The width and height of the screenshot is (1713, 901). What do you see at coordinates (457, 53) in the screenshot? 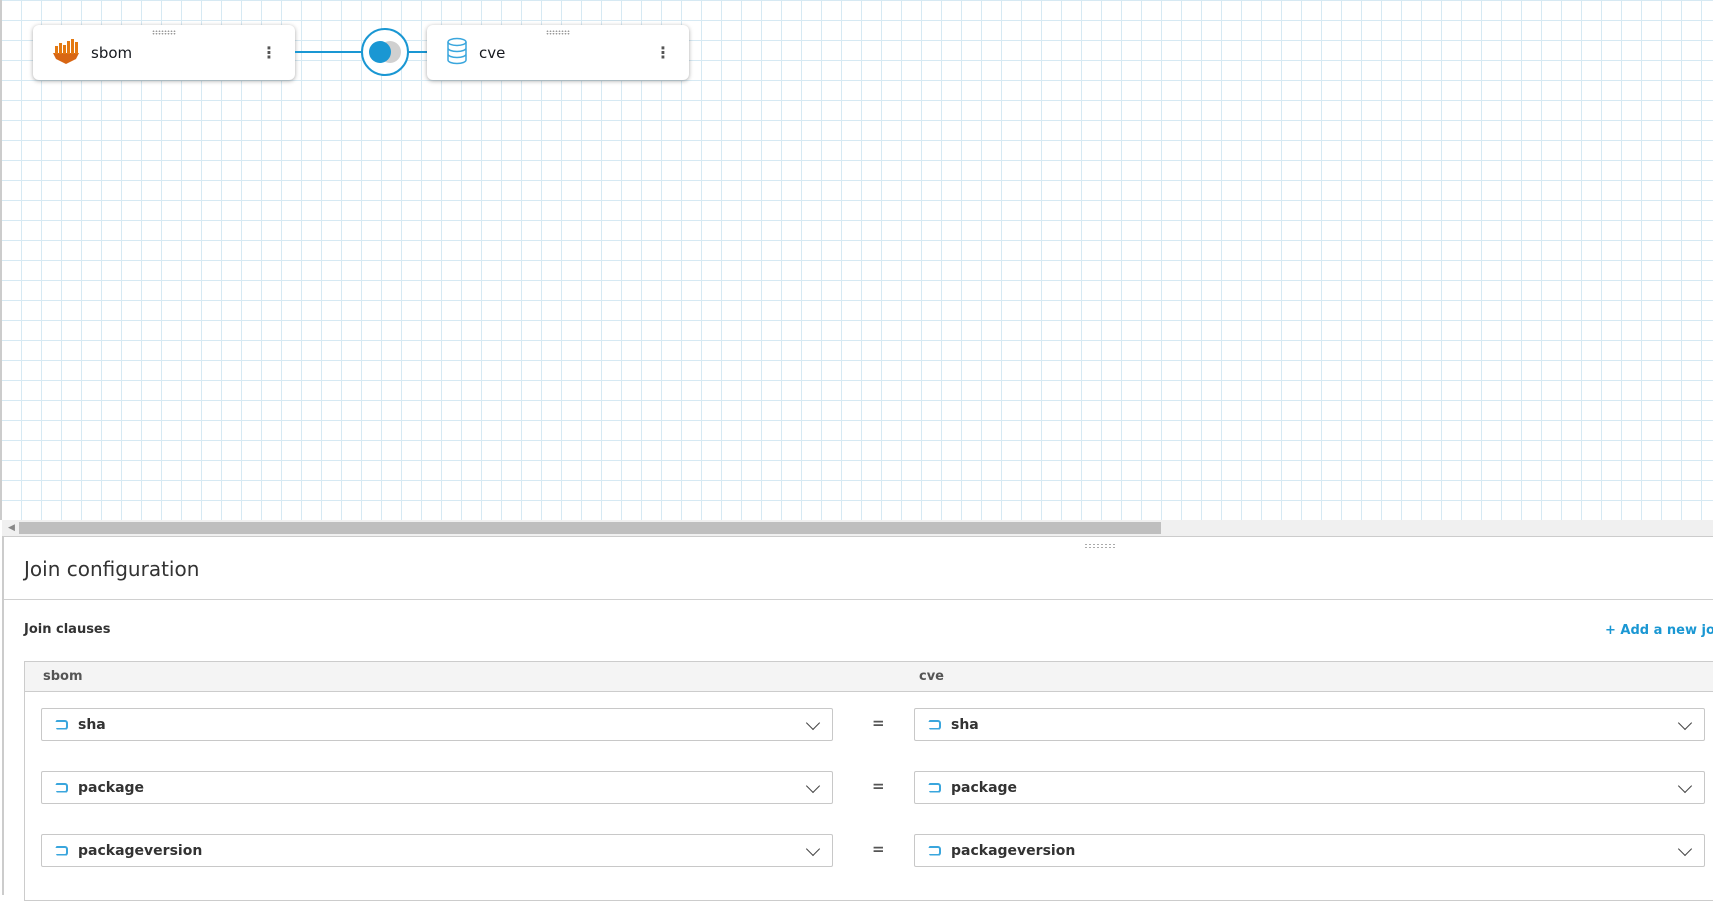
I see `database-icon` at bounding box center [457, 53].